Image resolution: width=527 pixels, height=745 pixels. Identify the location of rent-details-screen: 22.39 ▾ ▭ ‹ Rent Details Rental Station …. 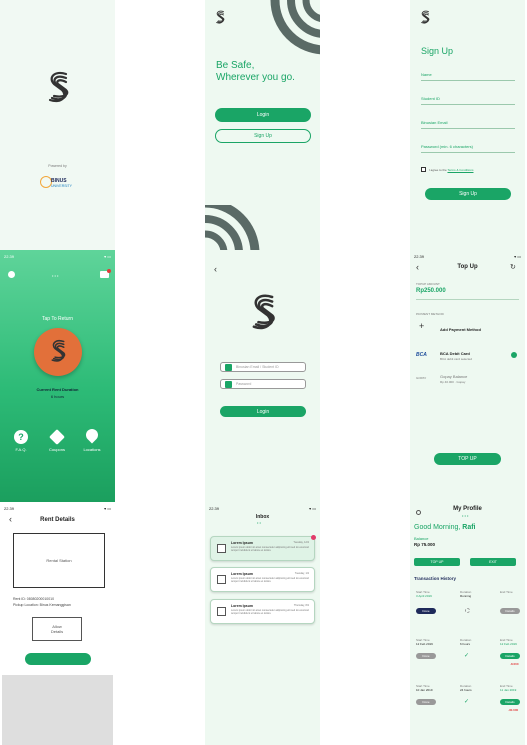
(57, 623).